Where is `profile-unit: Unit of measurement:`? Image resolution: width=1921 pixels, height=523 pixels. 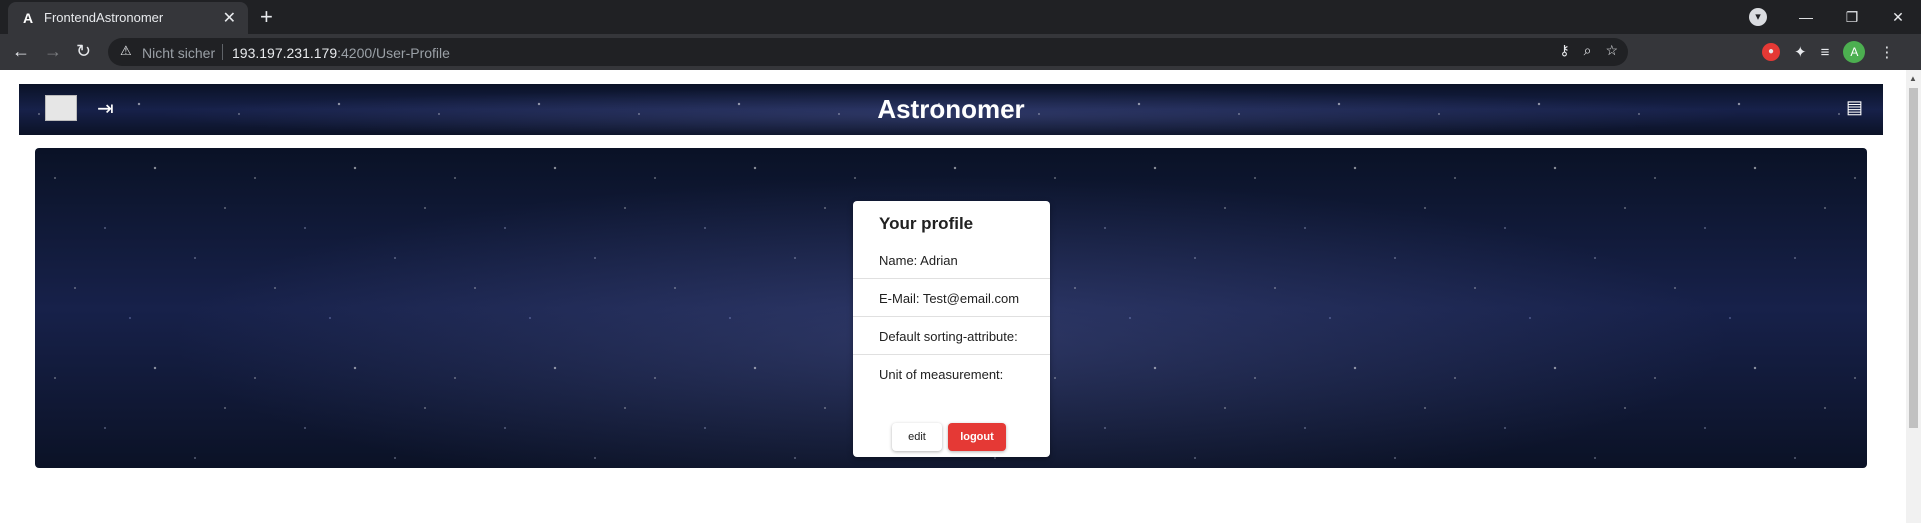 profile-unit: Unit of measurement: is located at coordinates (941, 374).